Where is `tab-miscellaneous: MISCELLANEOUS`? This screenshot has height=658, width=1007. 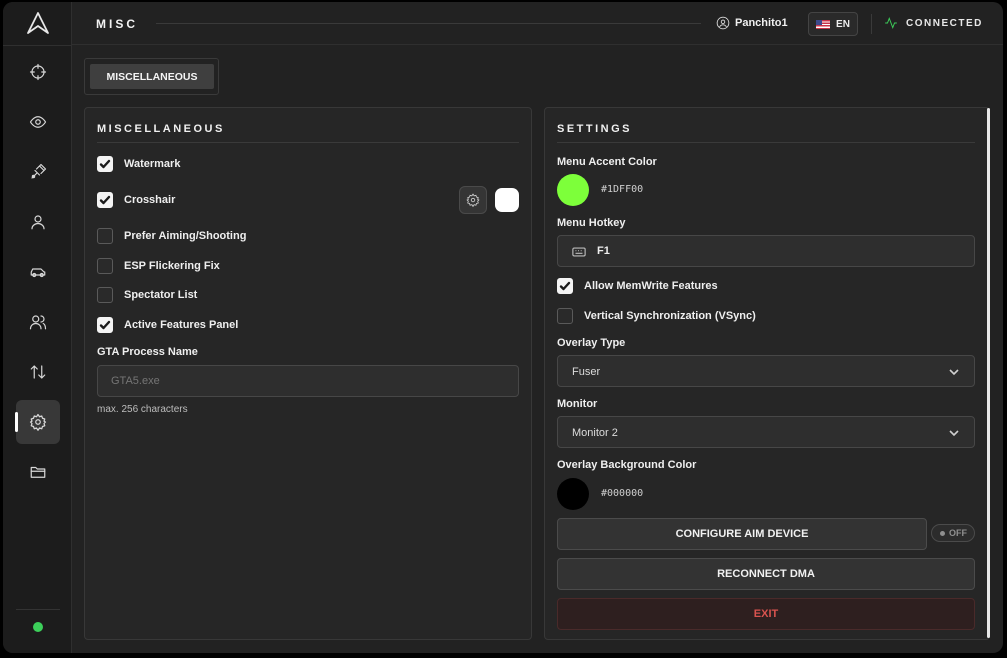 tab-miscellaneous: MISCELLANEOUS is located at coordinates (152, 76).